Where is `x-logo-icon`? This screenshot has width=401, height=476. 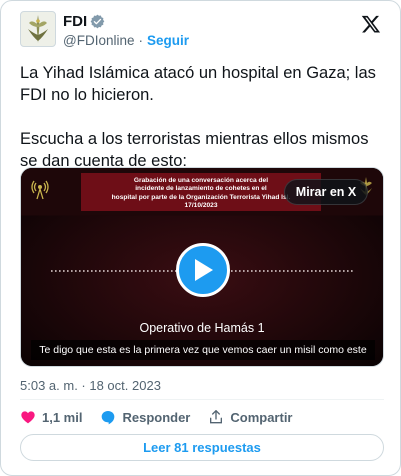
x-logo-icon is located at coordinates (371, 24).